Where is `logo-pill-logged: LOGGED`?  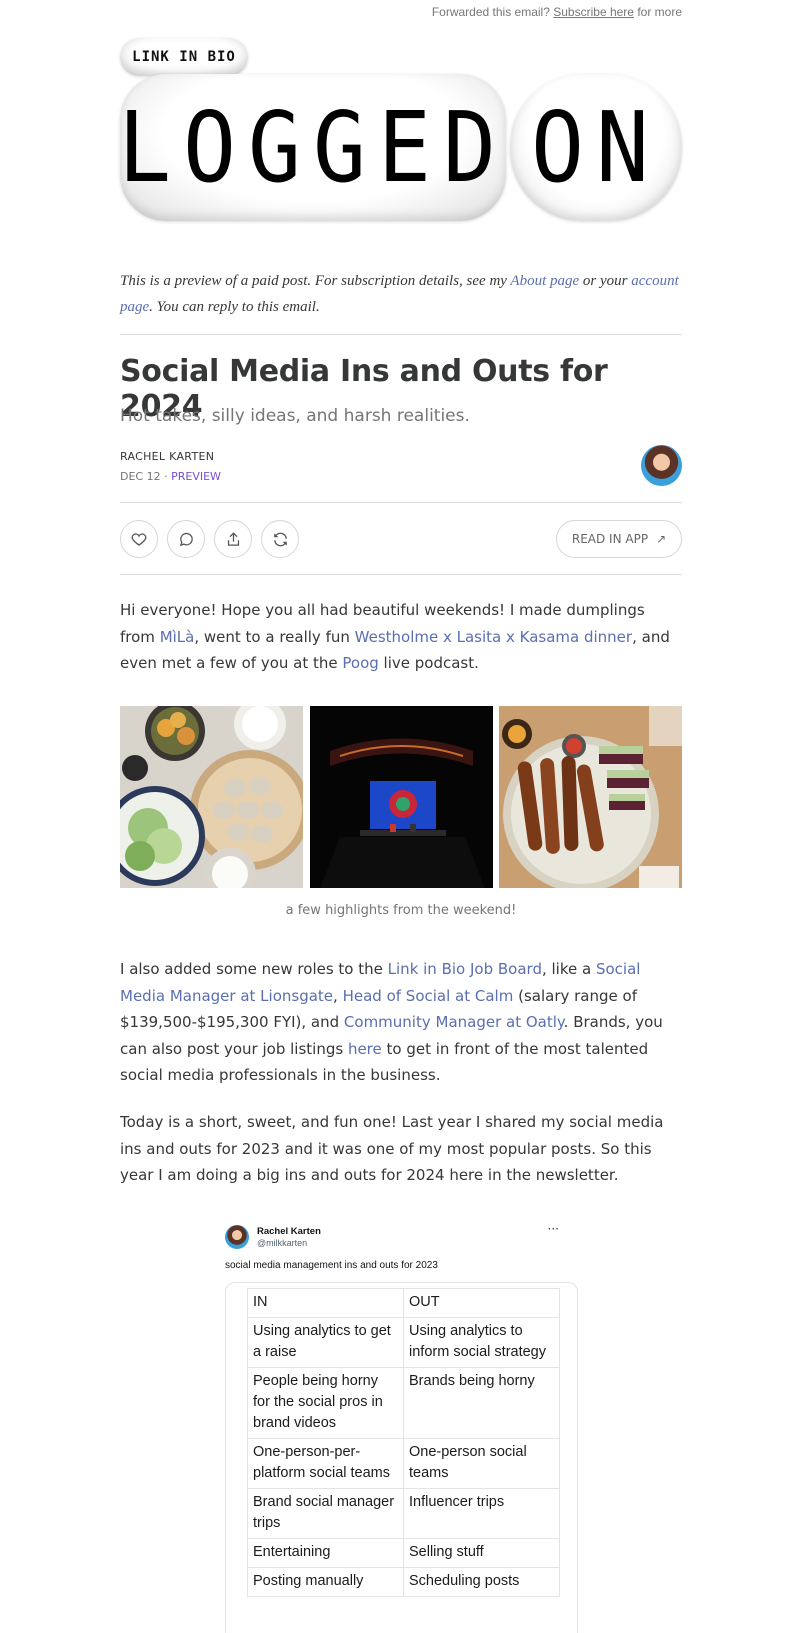
logo-pill-logged: LOGGED is located at coordinates (313, 147).